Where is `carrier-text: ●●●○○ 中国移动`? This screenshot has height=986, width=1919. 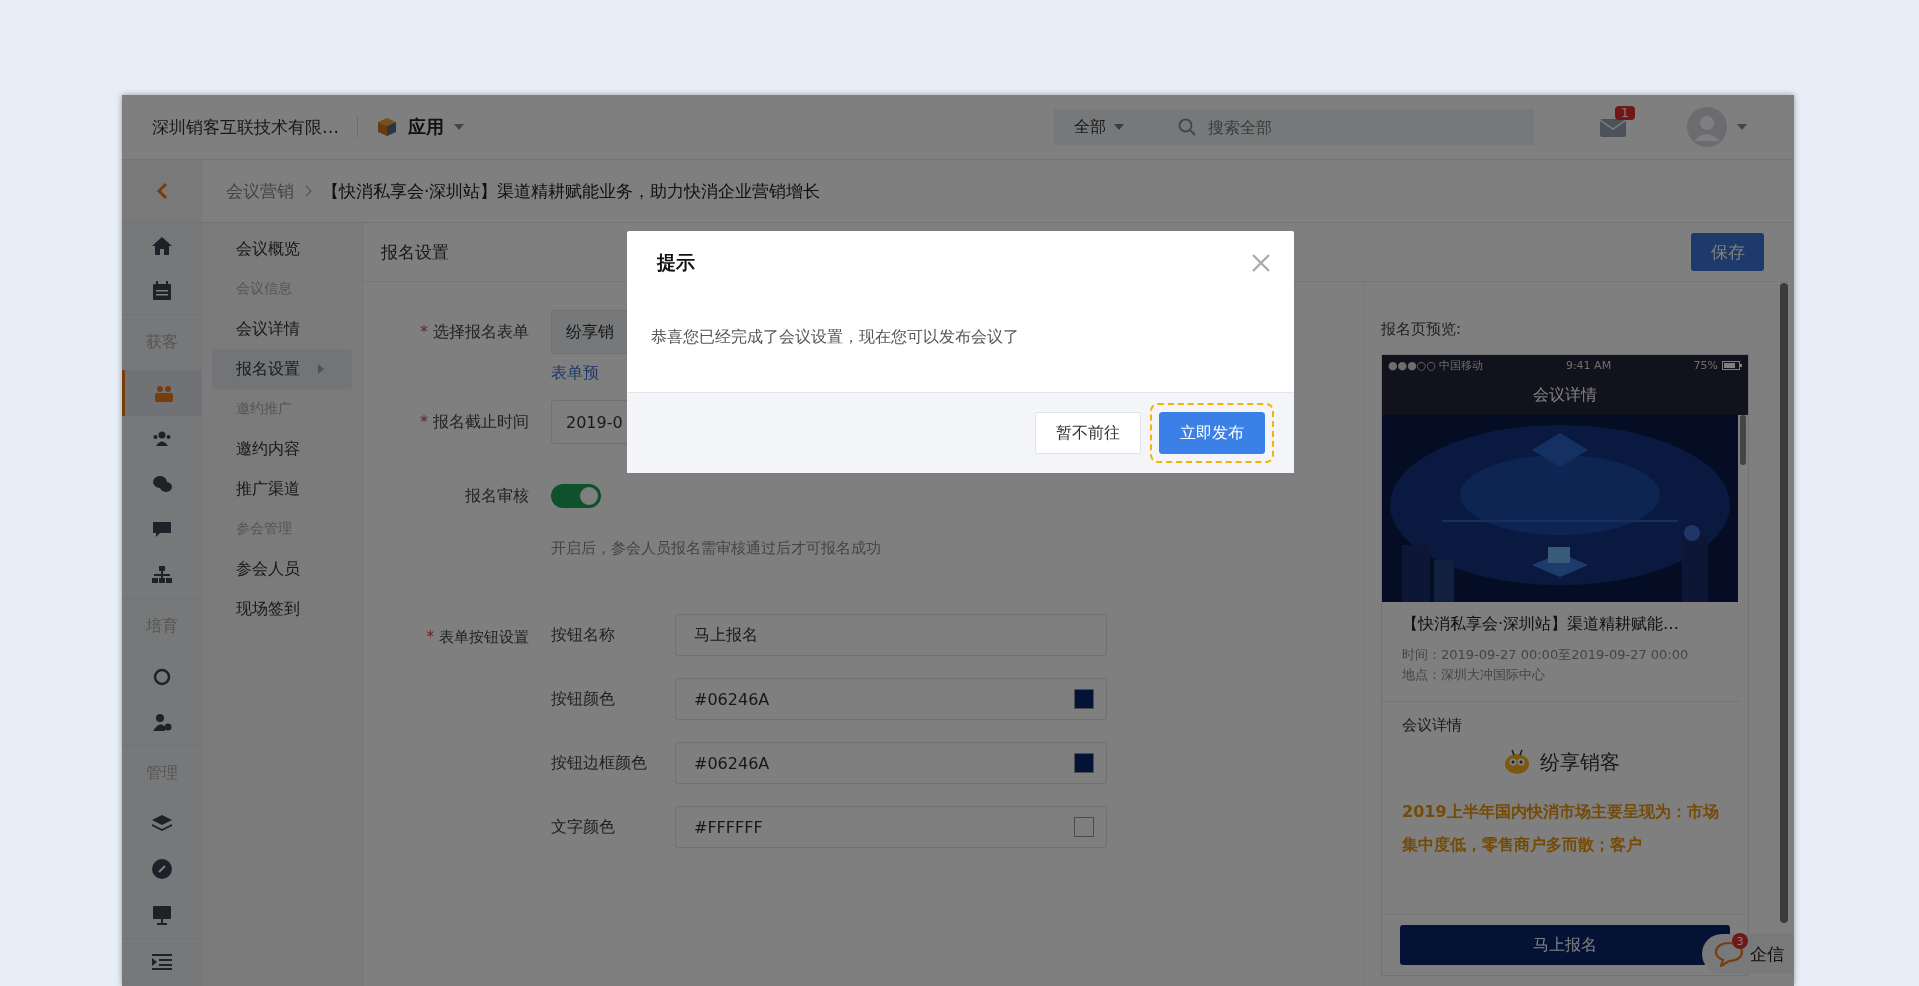
carrier-text: ●●●○○ 中国移动 is located at coordinates (1436, 365).